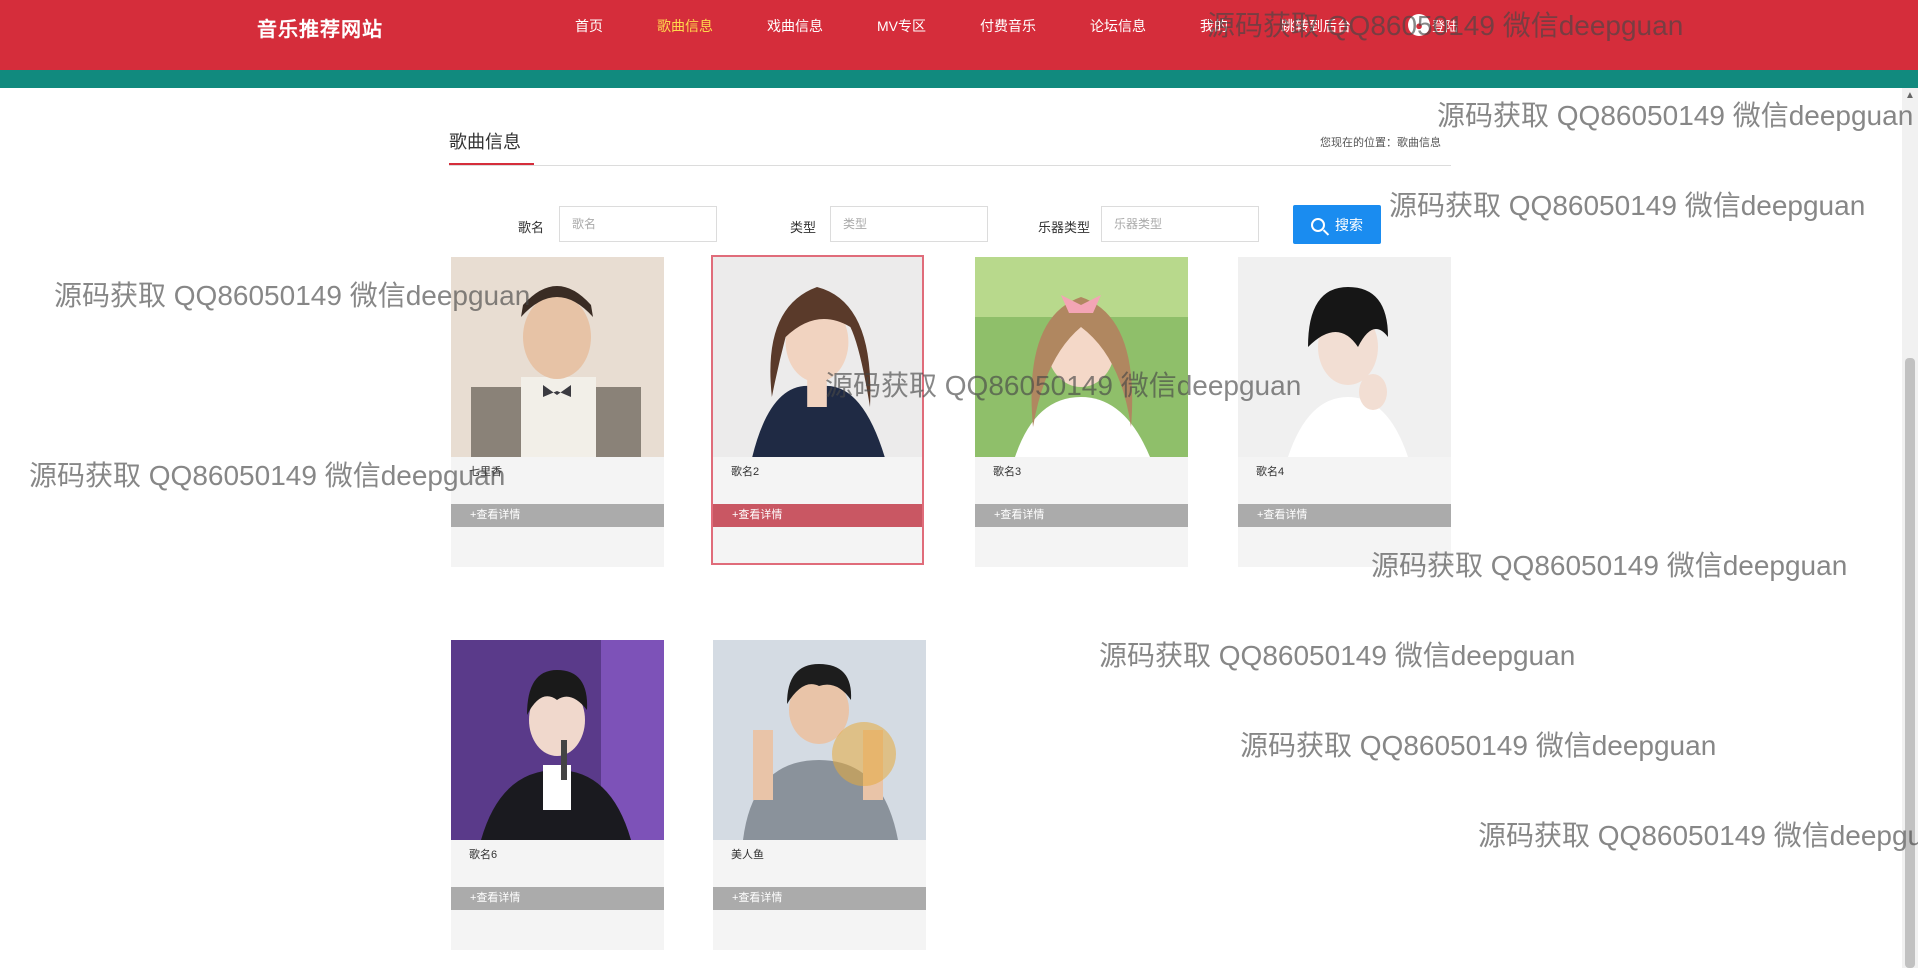 The height and width of the screenshot is (968, 1918). What do you see at coordinates (531, 227) in the screenshot?
I see `song-name-label: 歌名` at bounding box center [531, 227].